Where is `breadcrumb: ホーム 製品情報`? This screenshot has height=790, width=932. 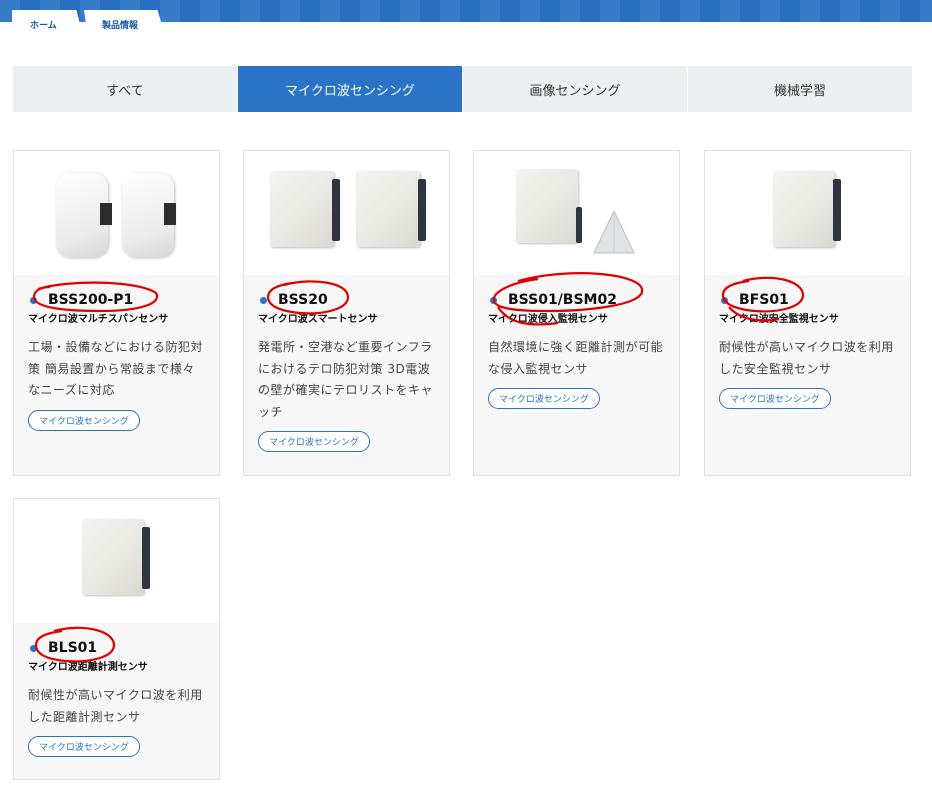
breadcrumb: ホーム 製品情報 is located at coordinates (88, 21).